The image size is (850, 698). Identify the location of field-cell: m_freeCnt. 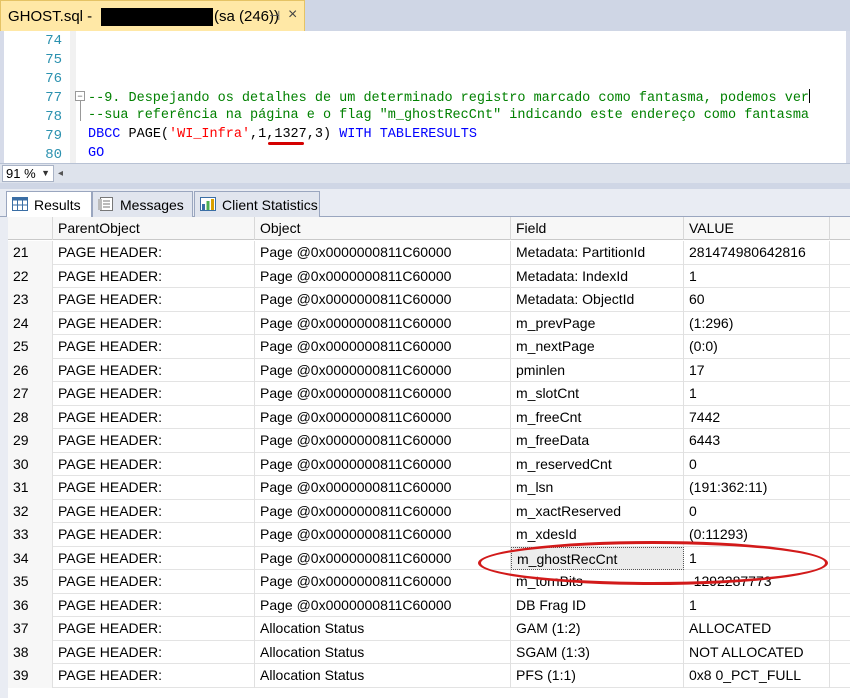
(597, 417).